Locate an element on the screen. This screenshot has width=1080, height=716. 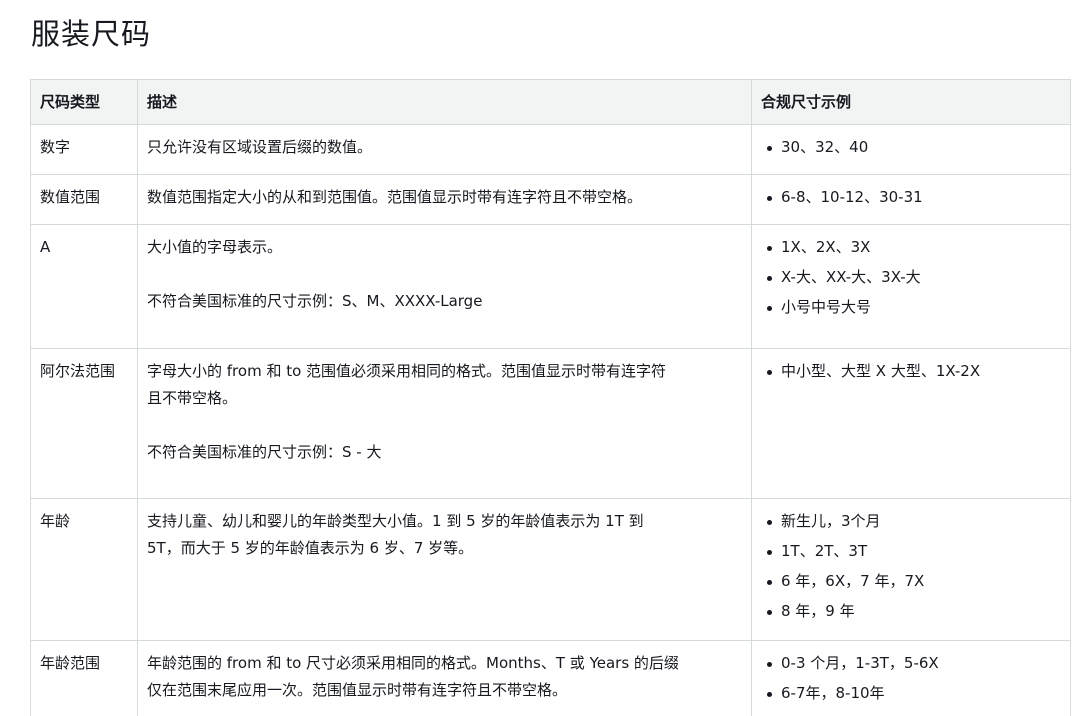
description-line: 支持儿童、幼儿和婴儿的年龄类型大小值。1 到 5 岁的年龄值表示为 1T 到 is located at coordinates (395, 521).